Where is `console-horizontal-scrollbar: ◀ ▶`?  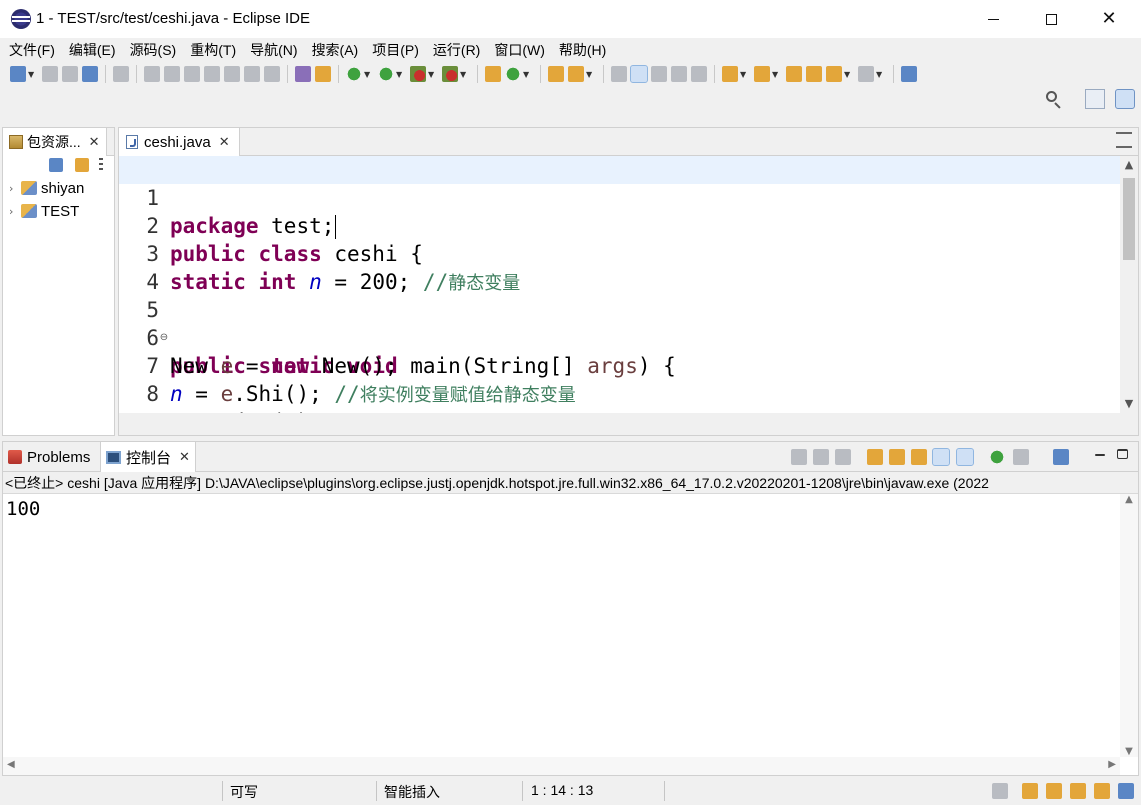 console-horizontal-scrollbar: ◀ ▶ is located at coordinates (561, 766).